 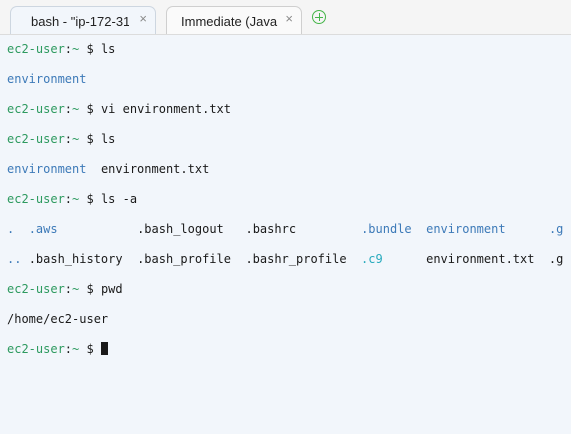 I want to click on tab-bash: bash - "ip-172-31 ×, so click(x=83, y=20).